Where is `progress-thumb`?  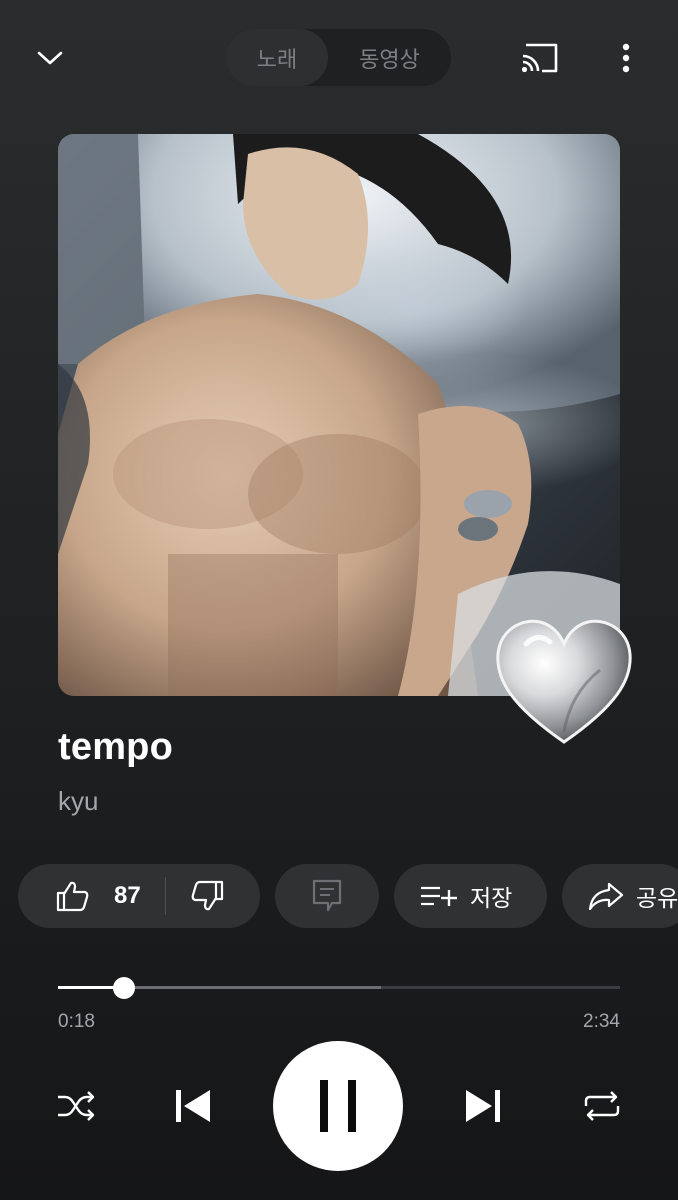
progress-thumb is located at coordinates (123, 987).